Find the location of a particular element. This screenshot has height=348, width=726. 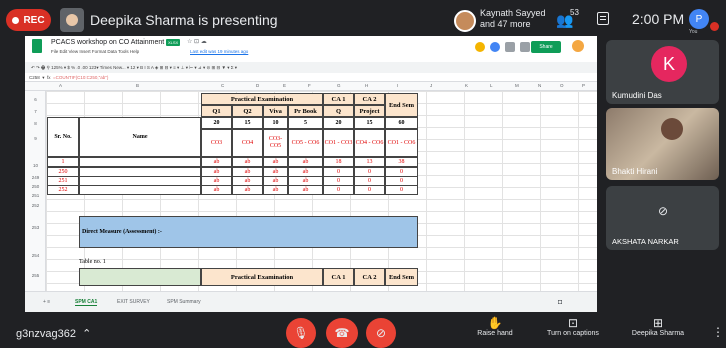

ca2-header-2: CA 2 is located at coordinates (369, 277).